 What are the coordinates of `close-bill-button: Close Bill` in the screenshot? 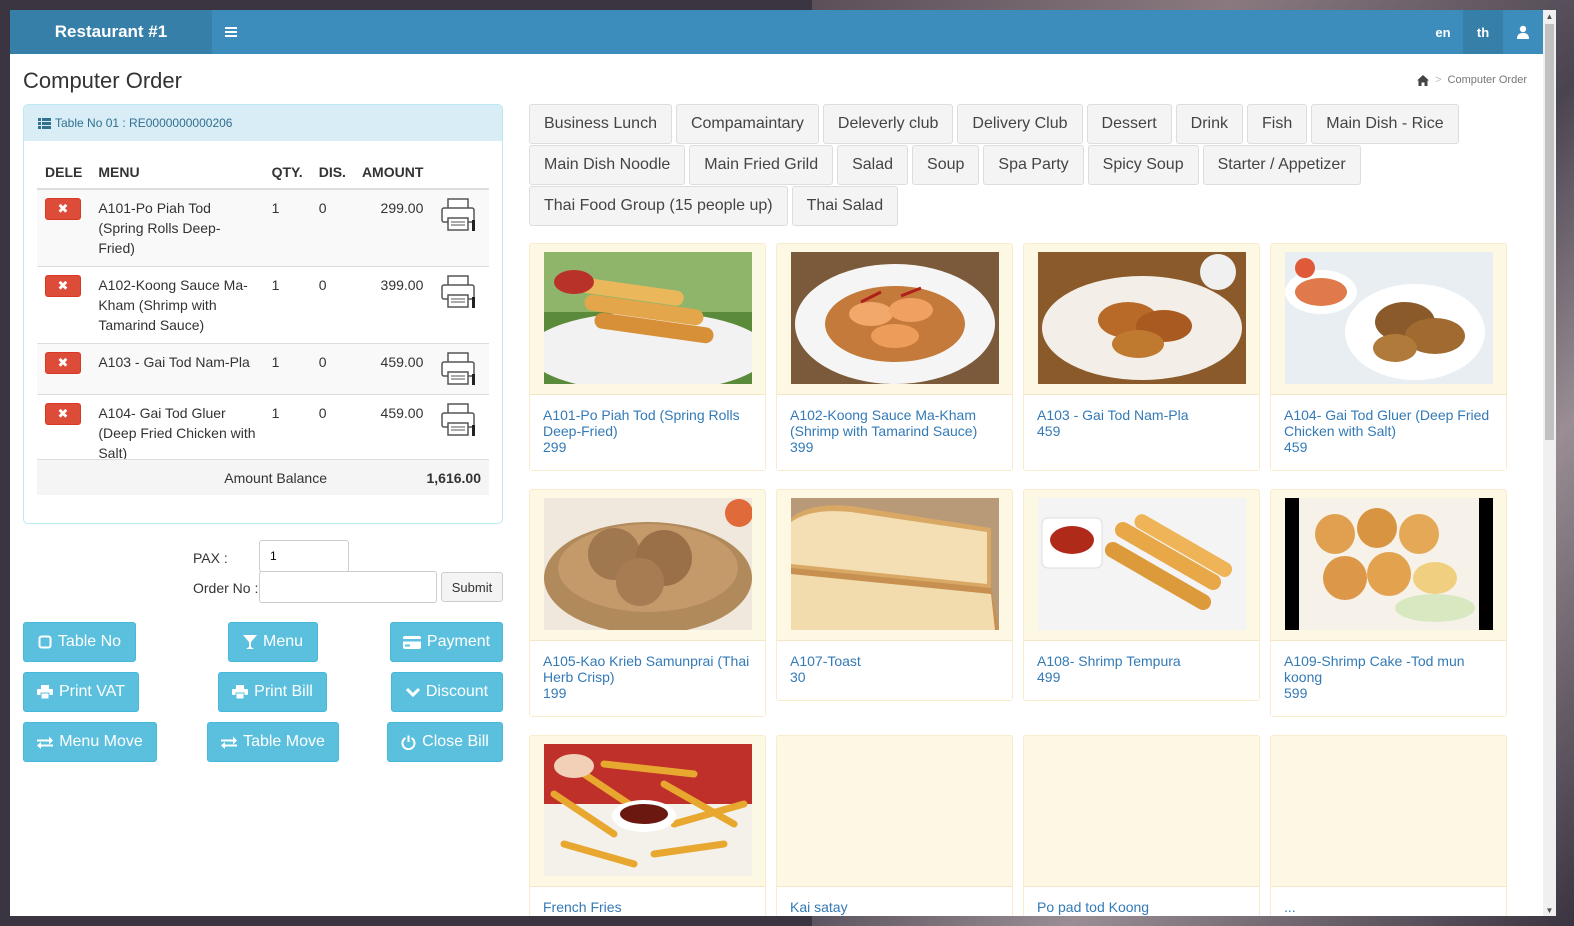 It's located at (445, 742).